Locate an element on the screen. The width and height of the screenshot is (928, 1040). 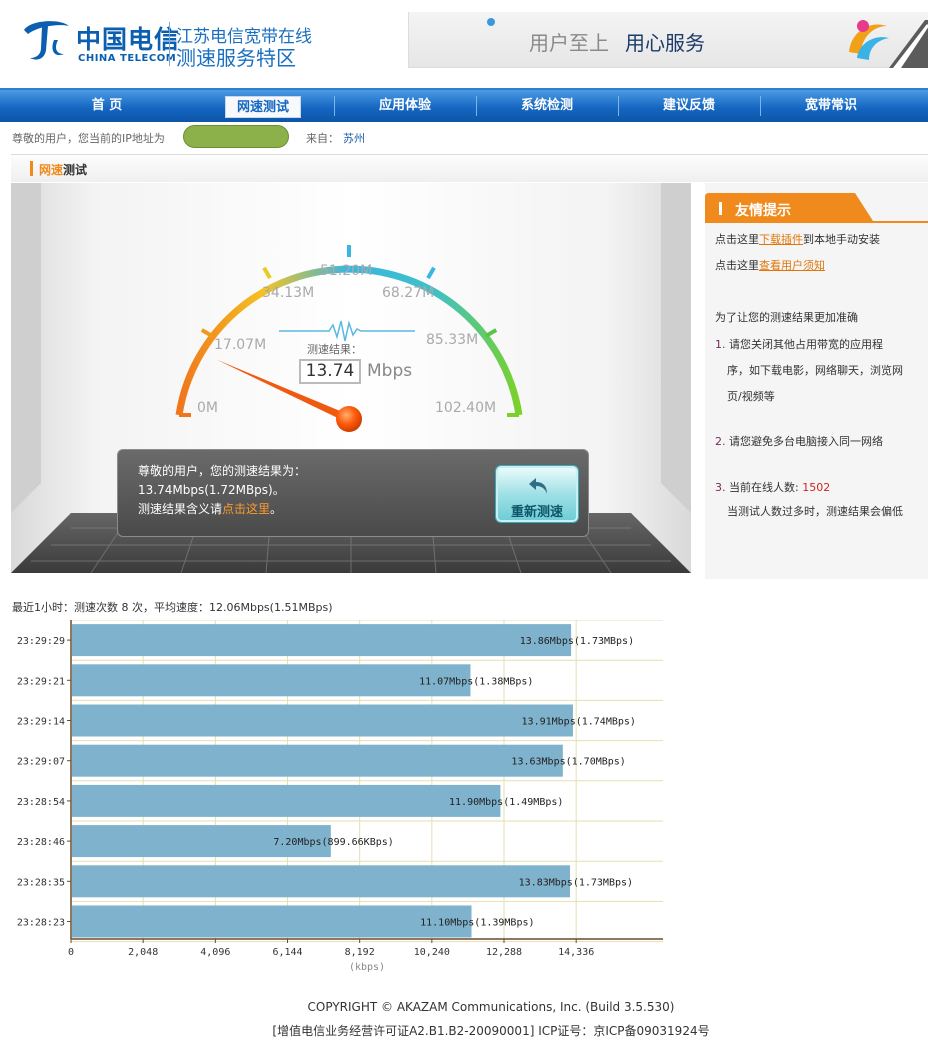
gauge-tick-label: 68.27M is located at coordinates (408, 293).